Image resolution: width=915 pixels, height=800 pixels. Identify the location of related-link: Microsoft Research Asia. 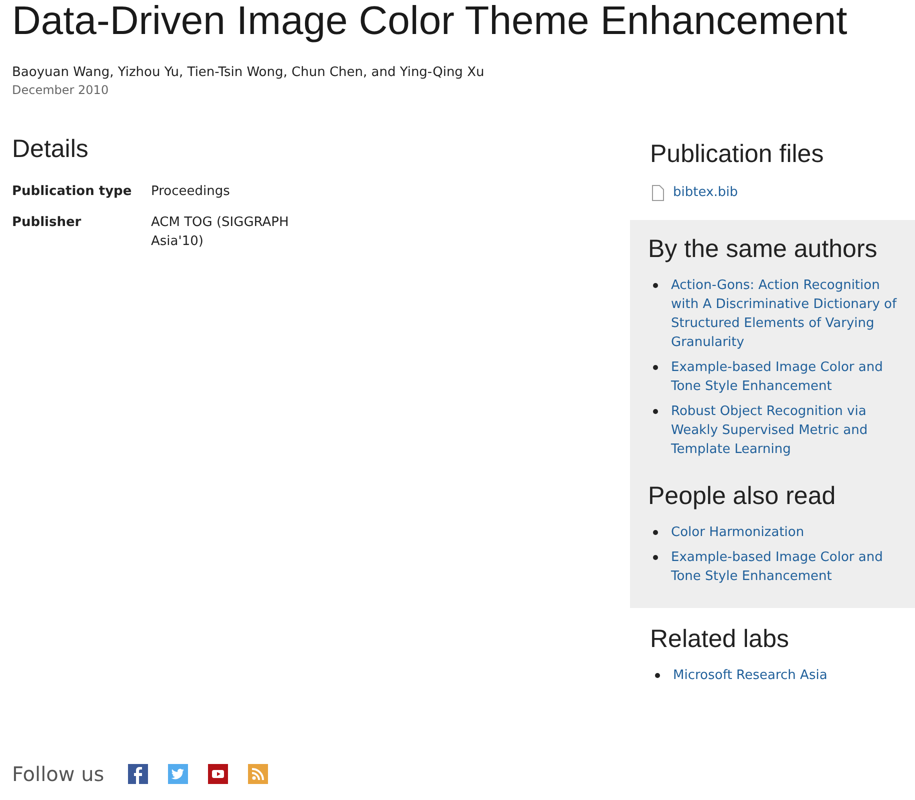
(750, 675).